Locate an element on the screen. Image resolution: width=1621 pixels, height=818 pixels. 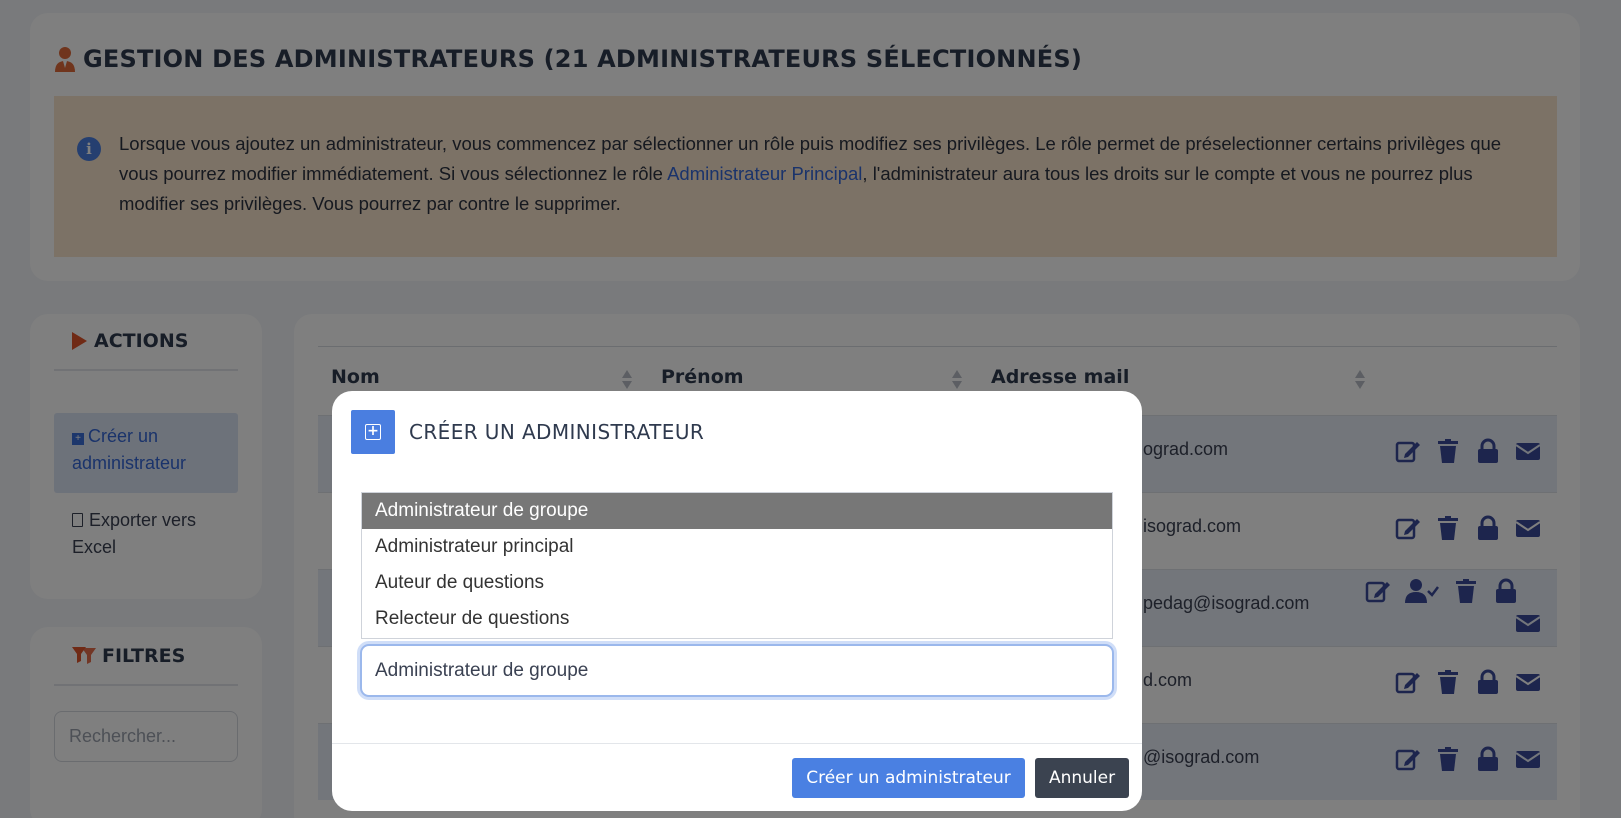
role-option: Administrateur principal is located at coordinates (737, 547).